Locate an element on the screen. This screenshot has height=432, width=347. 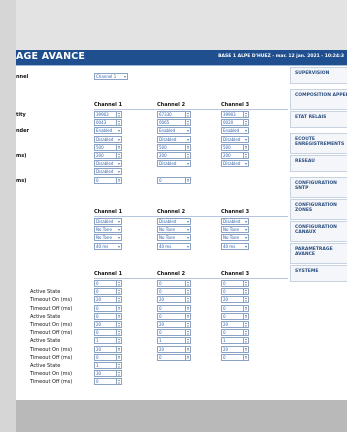
sidebar-item-configuration-zones: CONFIGURATION ZONES is located at coordinates (318, 209).